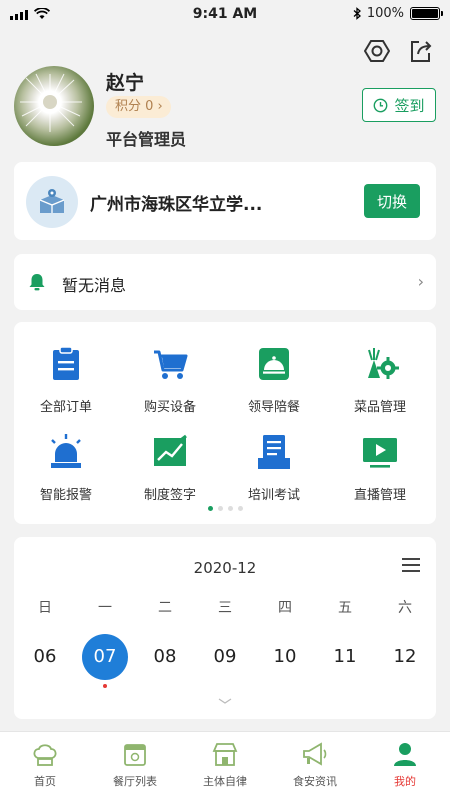 The width and height of the screenshot is (450, 799). What do you see at coordinates (379, 407) in the screenshot?
I see `menu-label: 菜品管理` at bounding box center [379, 407].